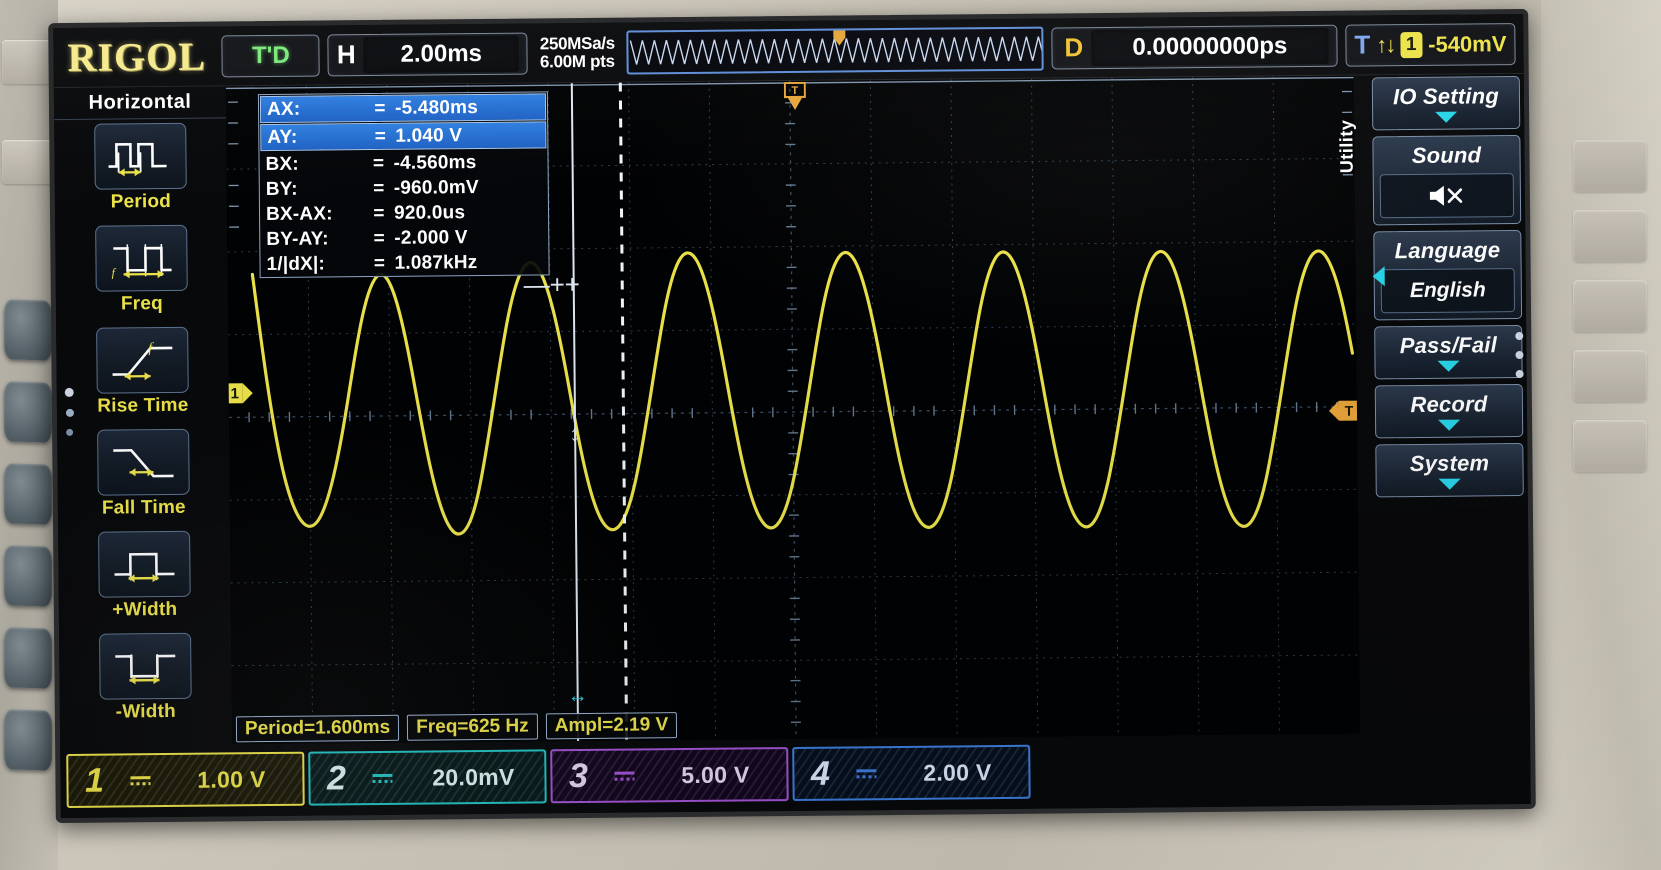  Describe the element at coordinates (142, 360) in the screenshot. I see `rise-time-measure-icon: f` at that location.